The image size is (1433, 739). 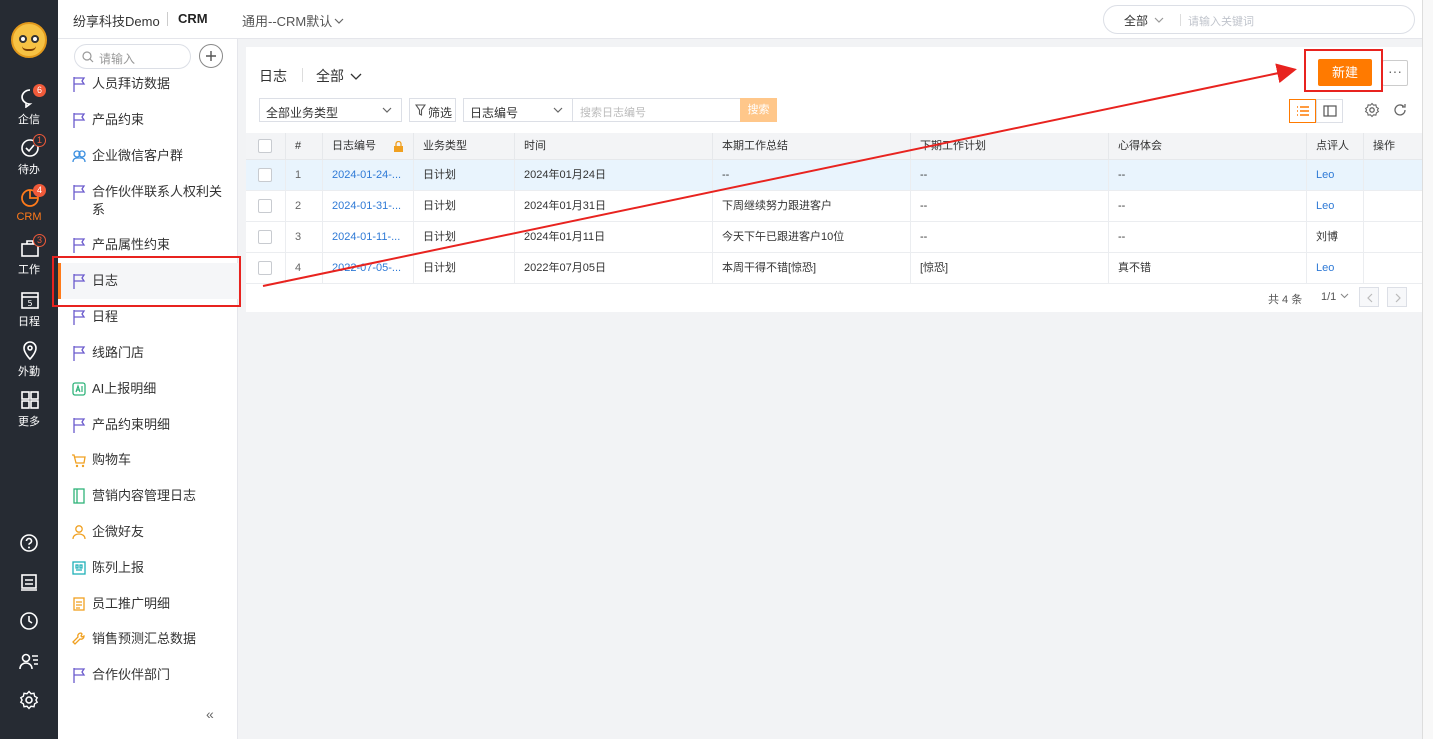 What do you see at coordinates (29, 107) in the screenshot?
I see `rail-item-messages: 6 企信` at bounding box center [29, 107].